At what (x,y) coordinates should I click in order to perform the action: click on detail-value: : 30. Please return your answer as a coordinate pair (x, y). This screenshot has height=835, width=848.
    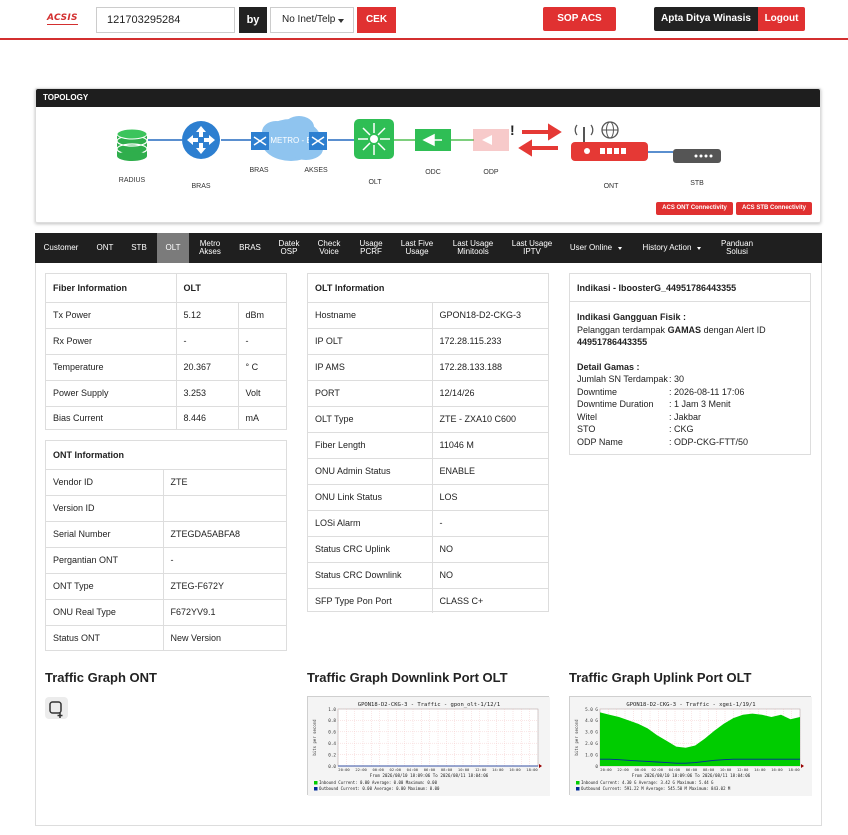
    Looking at the image, I should click on (677, 379).